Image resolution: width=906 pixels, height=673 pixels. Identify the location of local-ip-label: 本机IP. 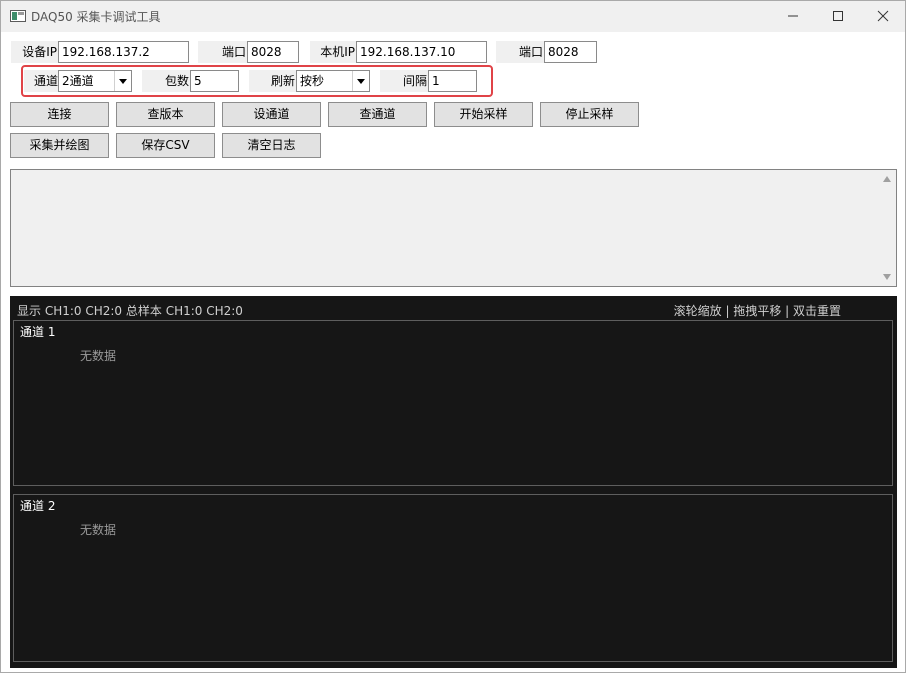
(333, 52).